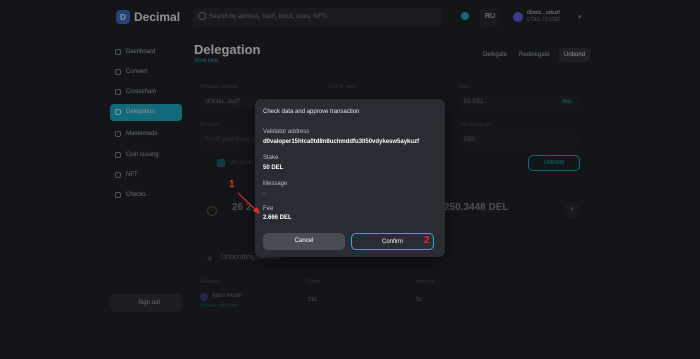  I want to click on annotation-step-1: 1, so click(232, 184).